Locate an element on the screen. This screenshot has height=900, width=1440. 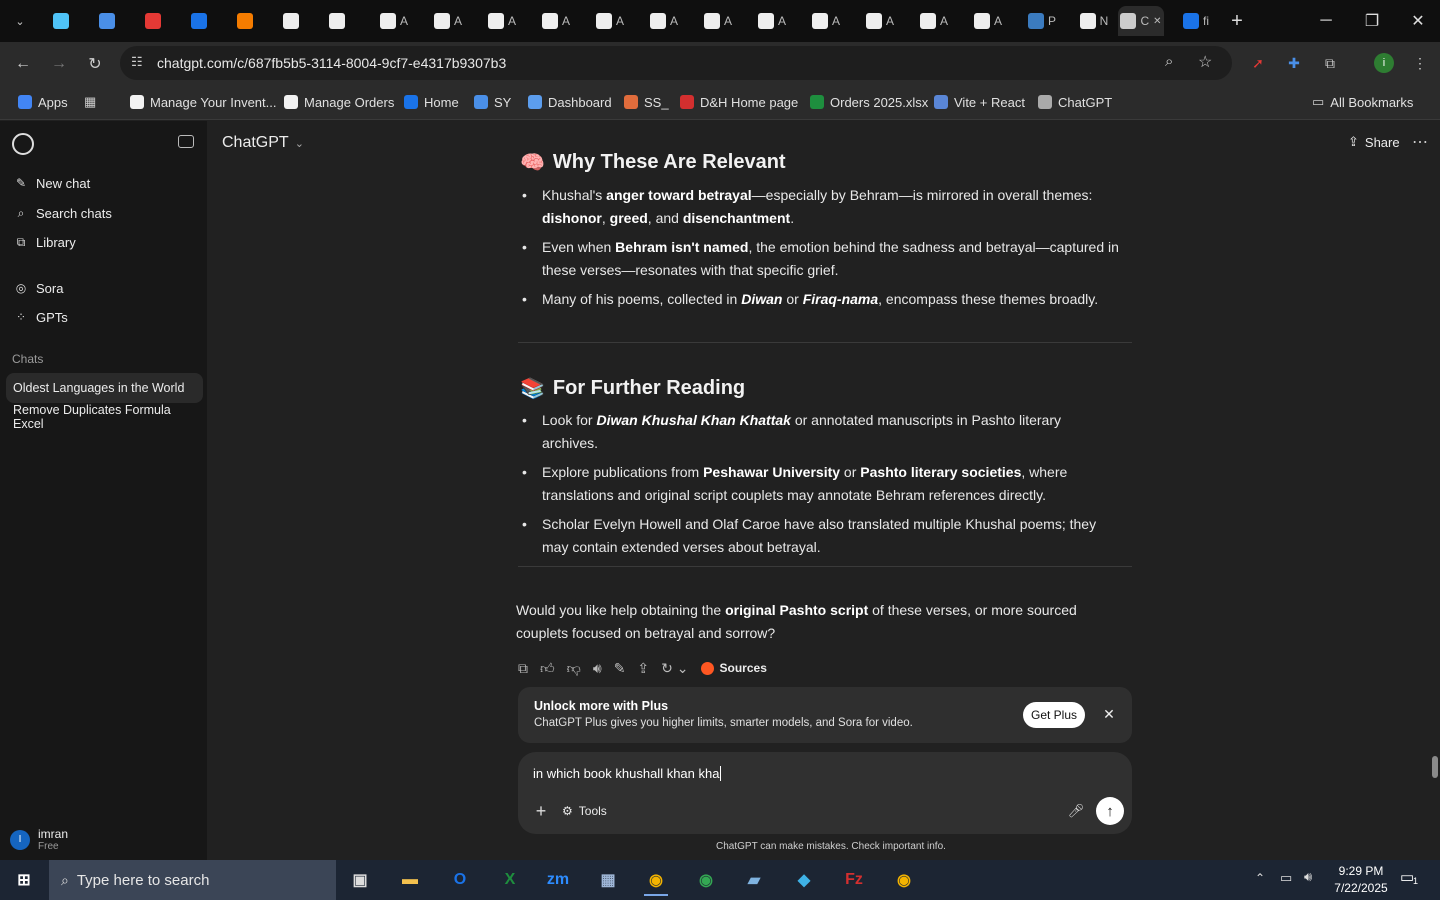
copy-icon: ⧉ is located at coordinates (523, 668).